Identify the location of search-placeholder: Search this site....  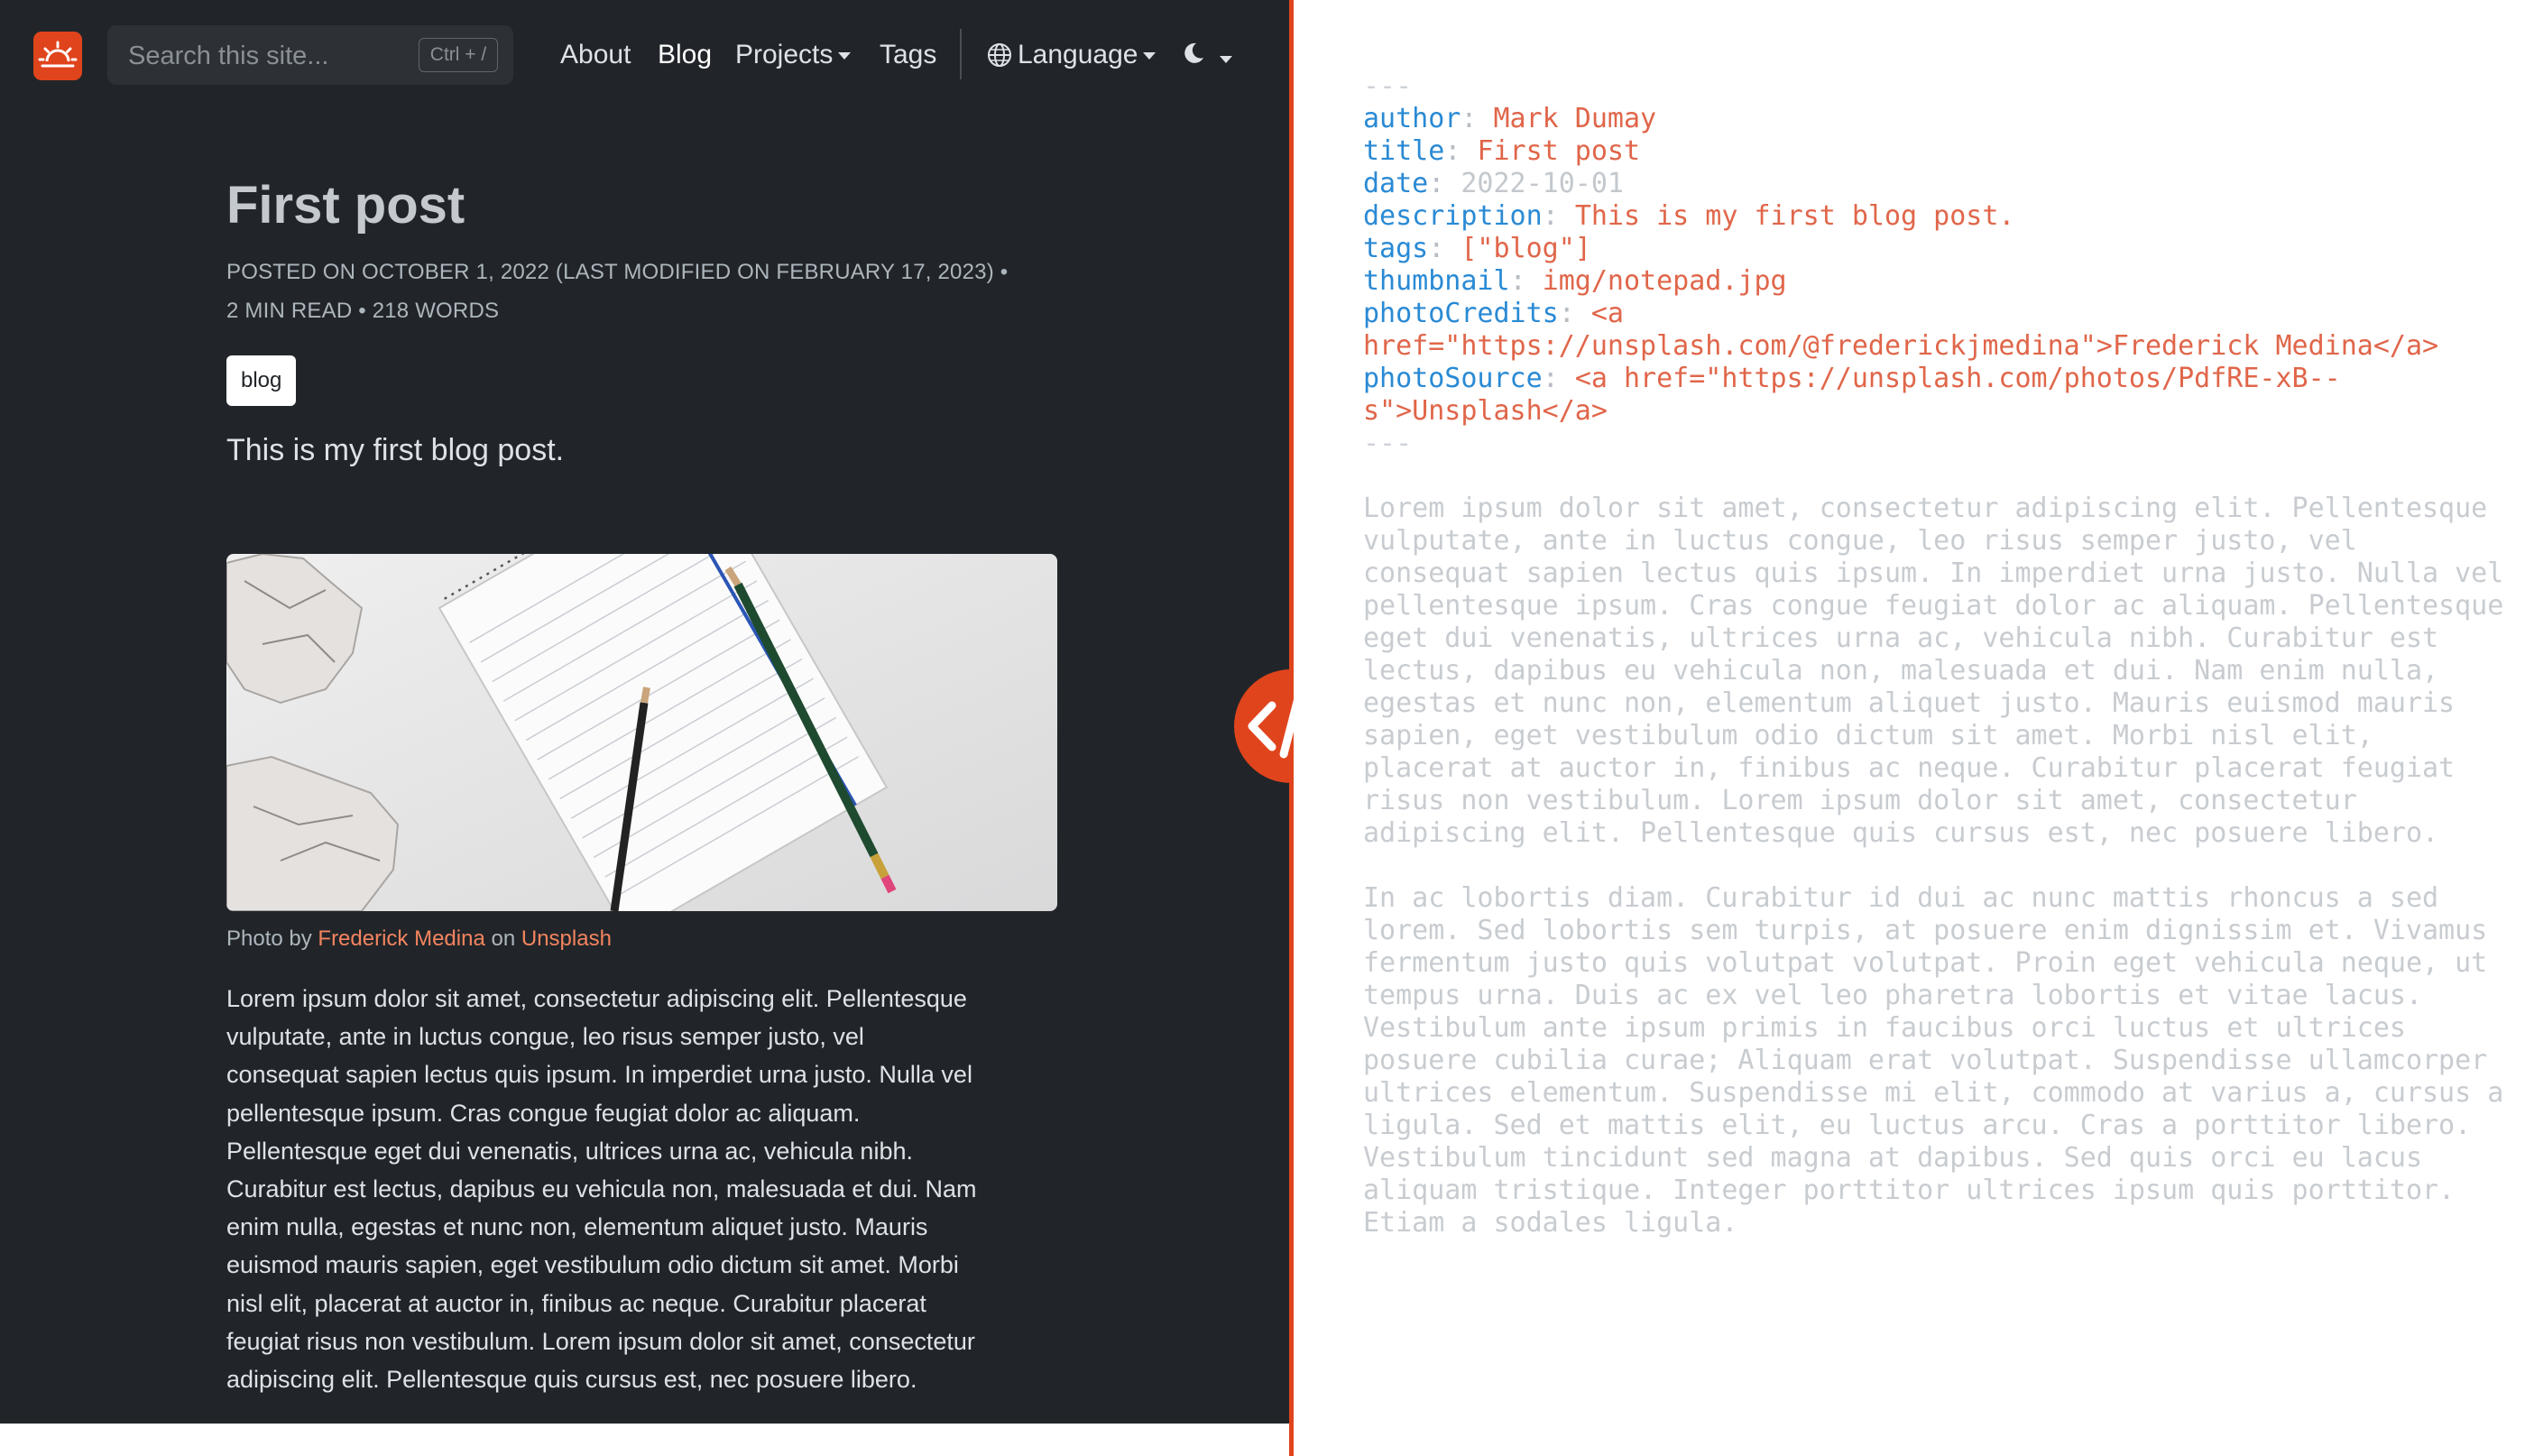
(229, 55).